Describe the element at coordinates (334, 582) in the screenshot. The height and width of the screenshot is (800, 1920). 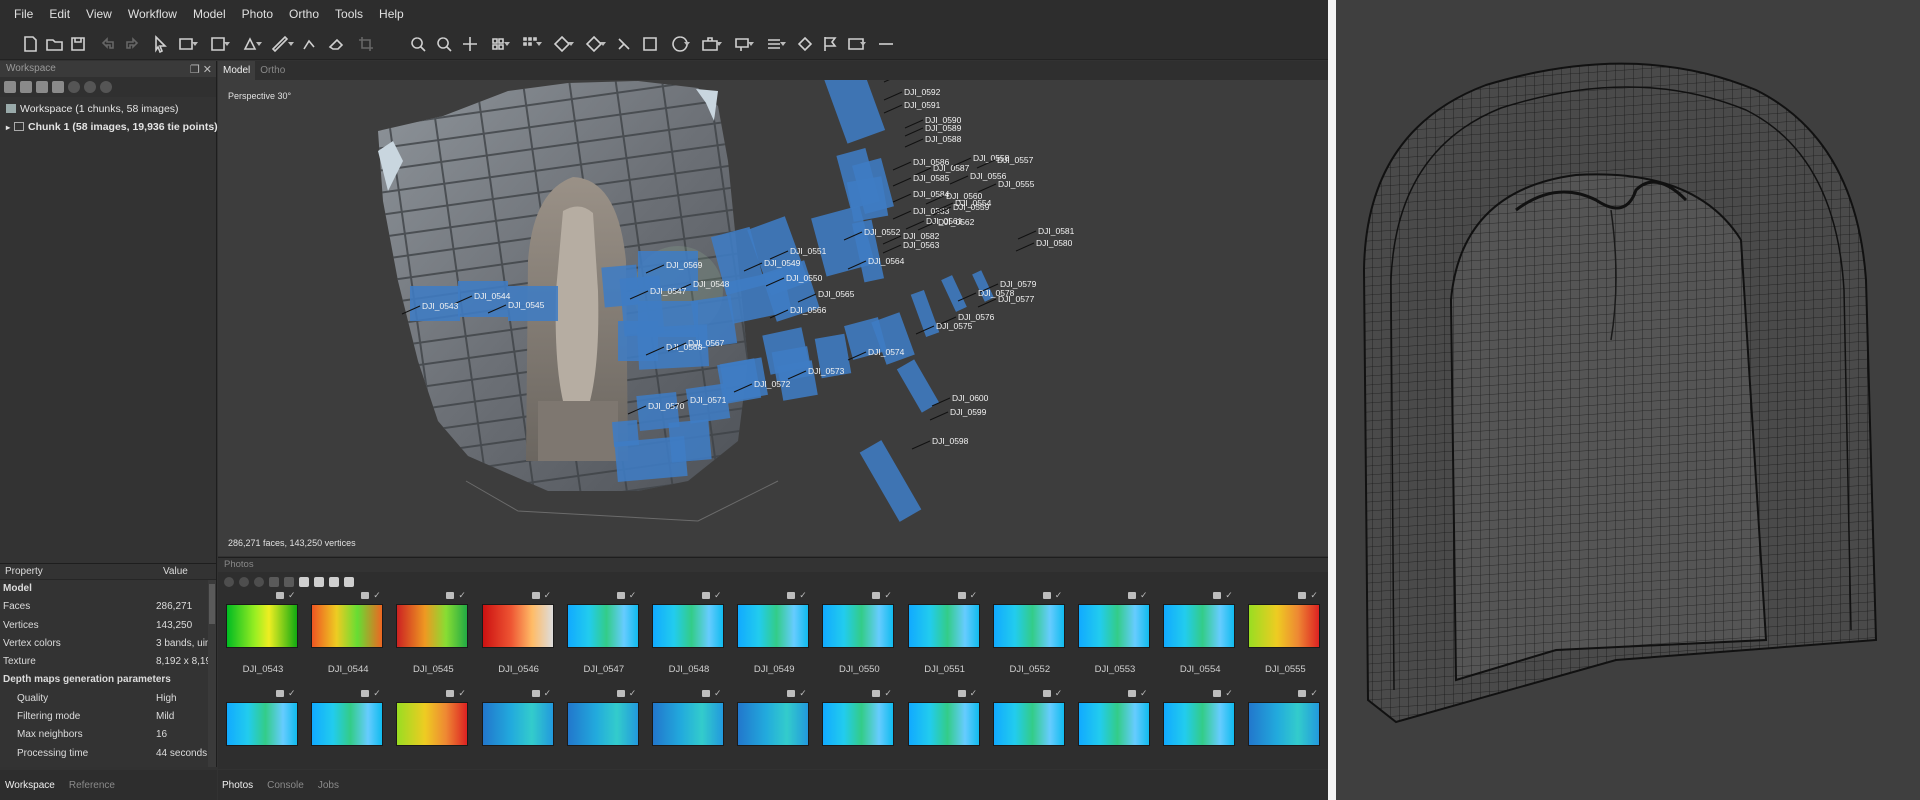
I see `show-depth-icon` at that location.